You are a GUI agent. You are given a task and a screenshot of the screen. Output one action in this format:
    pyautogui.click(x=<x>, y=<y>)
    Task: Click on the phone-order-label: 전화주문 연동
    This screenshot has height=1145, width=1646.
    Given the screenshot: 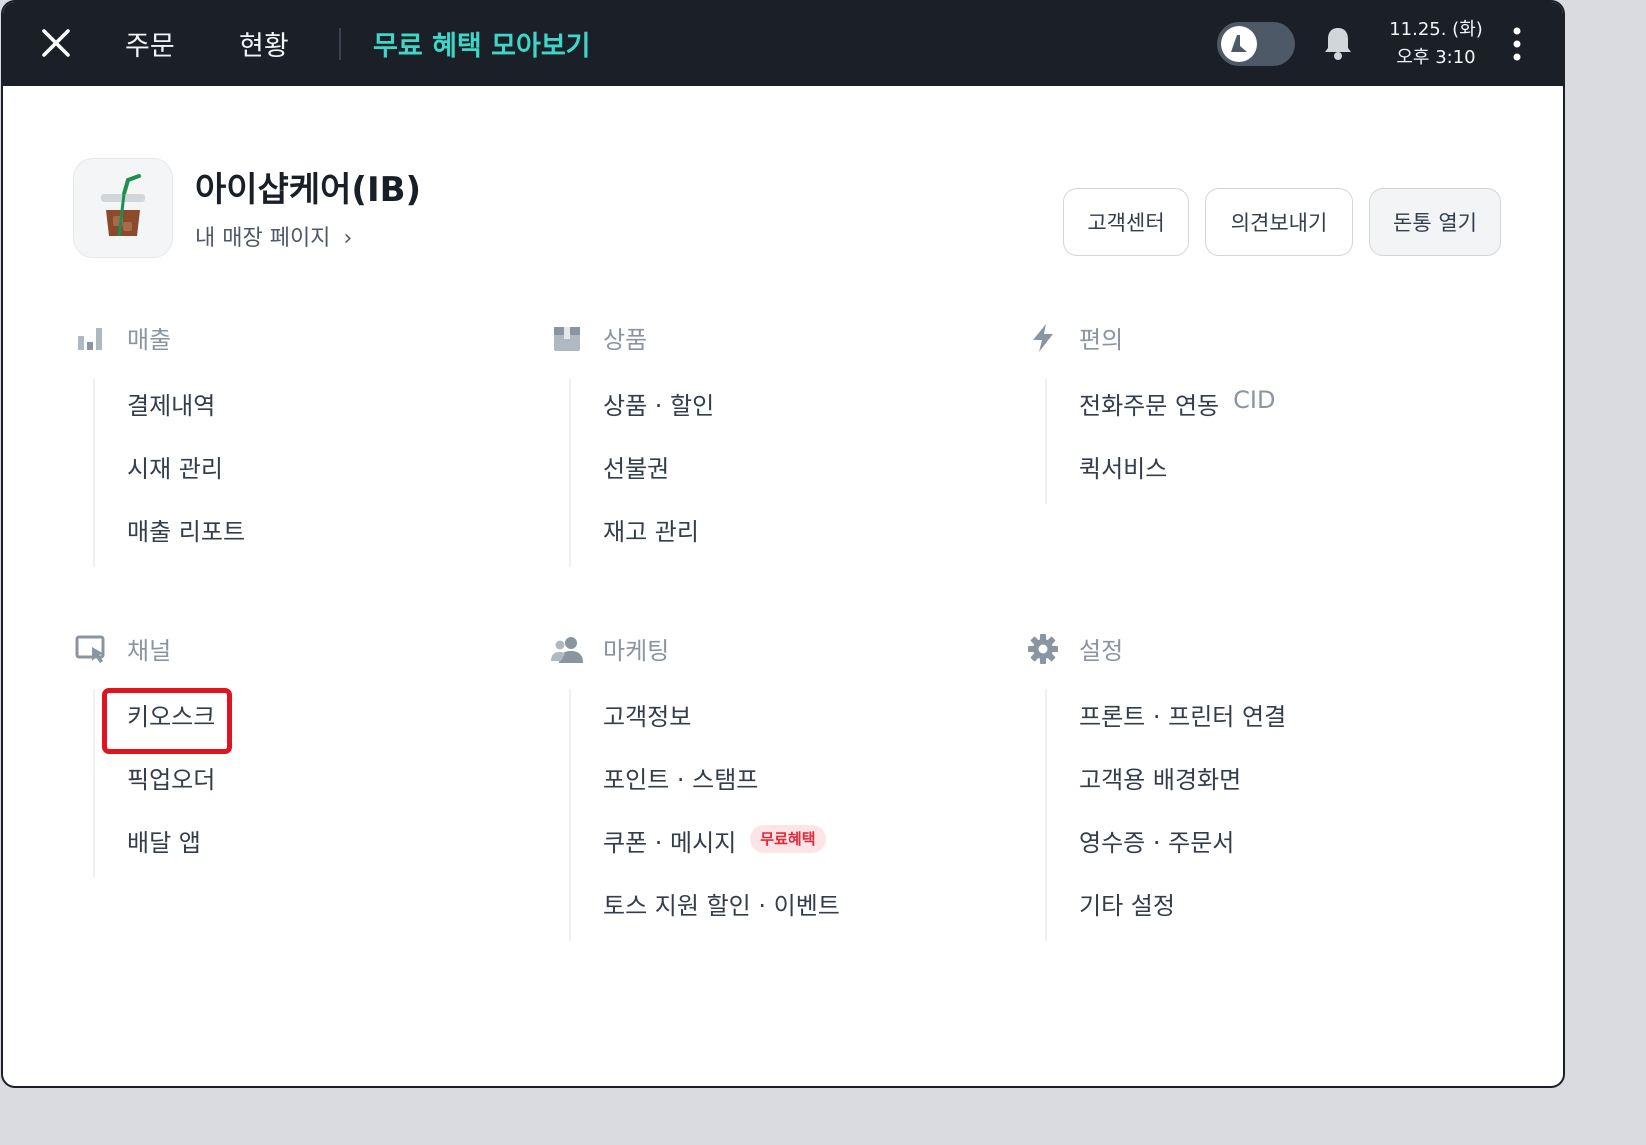 What is the action you would take?
    pyautogui.click(x=1149, y=406)
    